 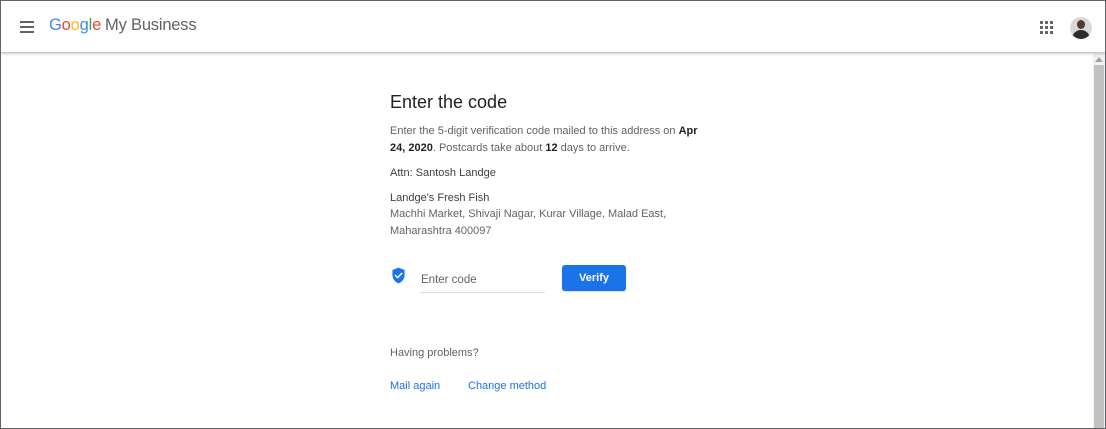 I want to click on logo-letter: G, so click(x=55, y=25).